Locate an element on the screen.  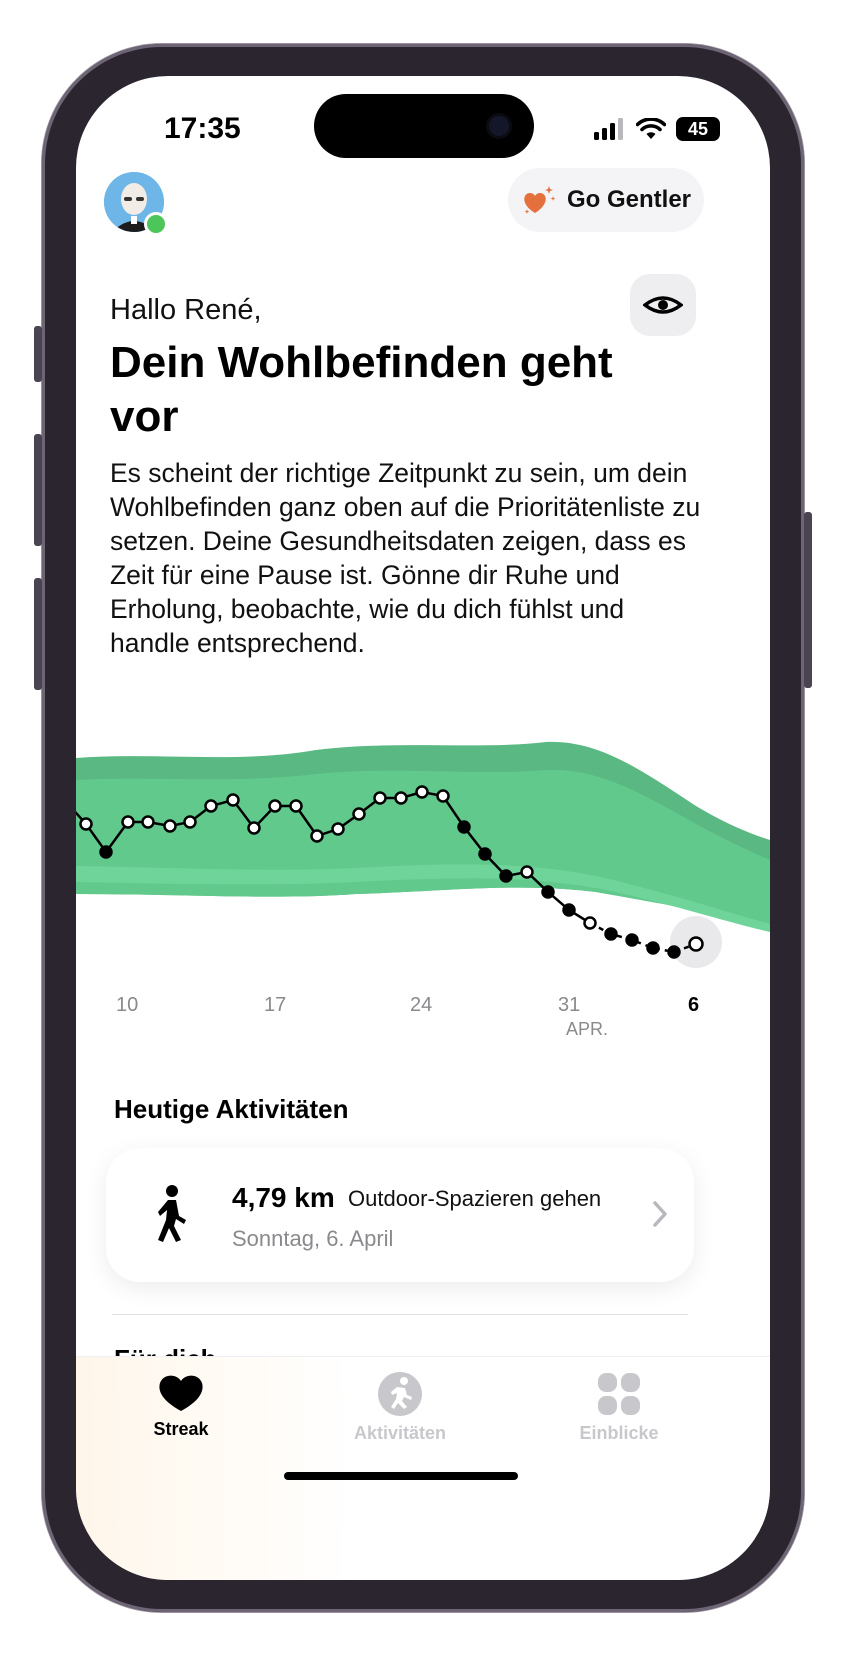
grid-icon is located at coordinates (619, 1394).